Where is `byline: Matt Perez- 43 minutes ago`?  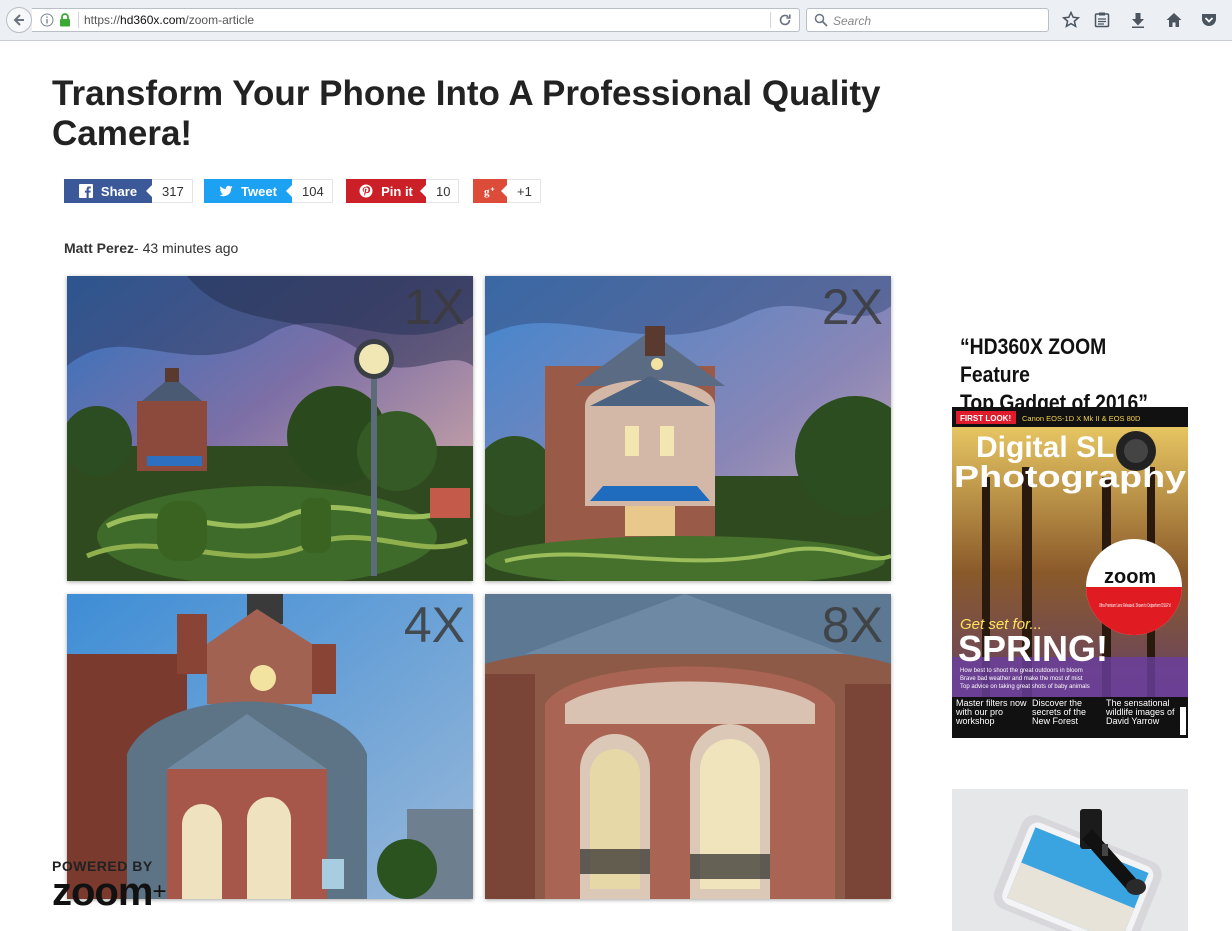 byline: Matt Perez- 43 minutes ago is located at coordinates (151, 248).